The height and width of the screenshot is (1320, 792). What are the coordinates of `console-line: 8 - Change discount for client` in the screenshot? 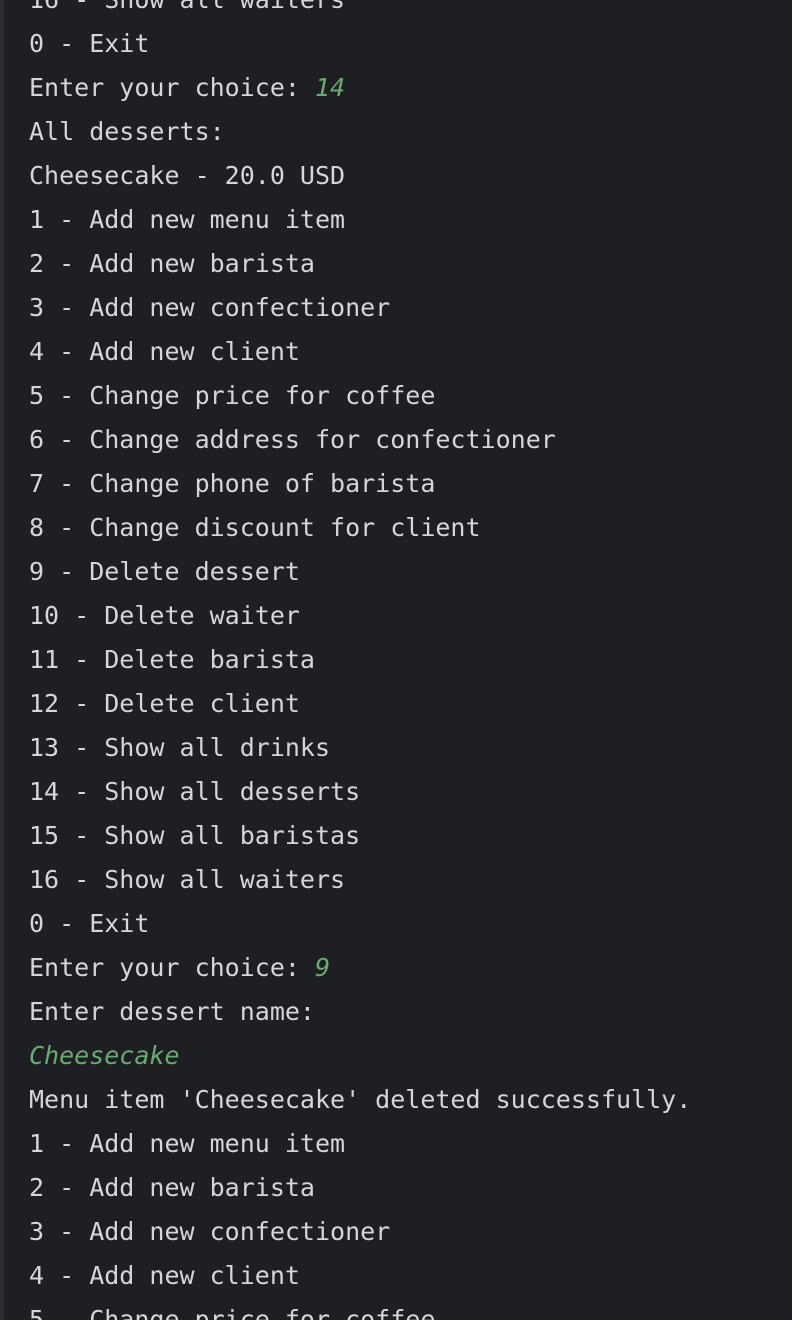 It's located at (410, 528).